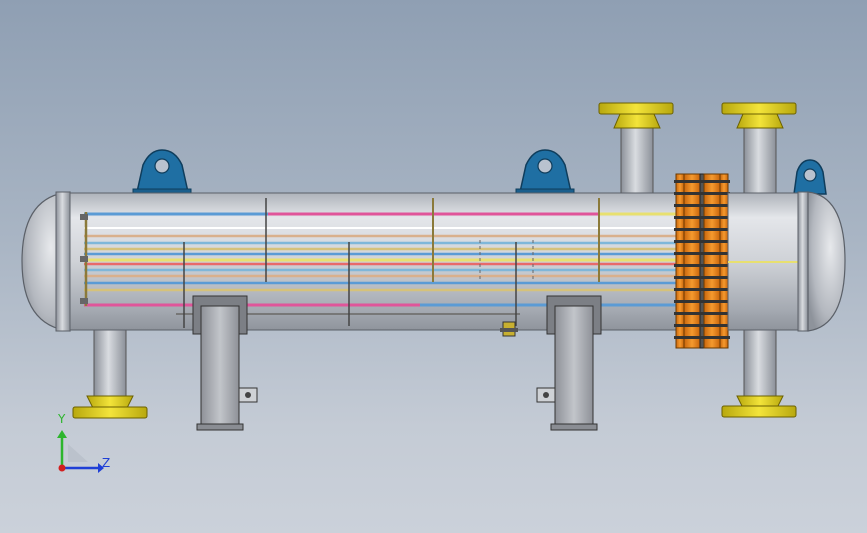  I want to click on shell-head-right, so click(826, 261).